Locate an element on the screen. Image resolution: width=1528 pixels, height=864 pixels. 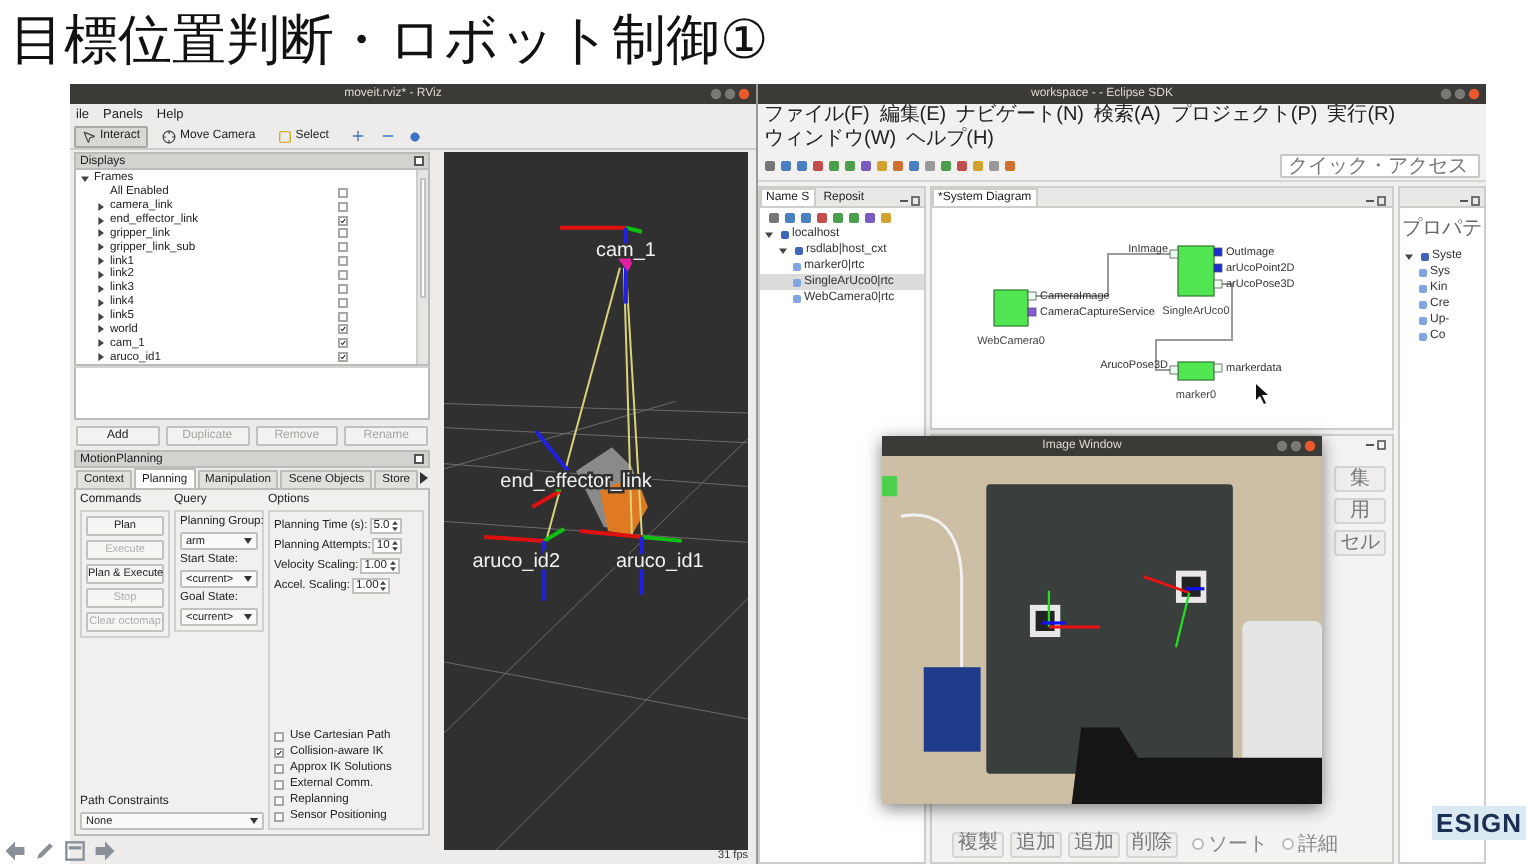
plus-icon is located at coordinates (358, 136).